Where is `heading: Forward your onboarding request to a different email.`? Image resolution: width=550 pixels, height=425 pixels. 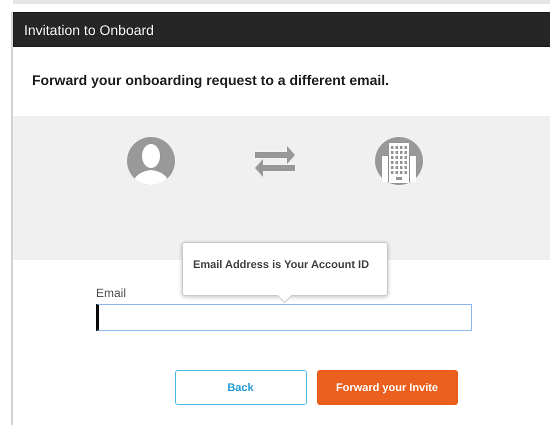 heading: Forward your onboarding request to a different email. is located at coordinates (210, 80).